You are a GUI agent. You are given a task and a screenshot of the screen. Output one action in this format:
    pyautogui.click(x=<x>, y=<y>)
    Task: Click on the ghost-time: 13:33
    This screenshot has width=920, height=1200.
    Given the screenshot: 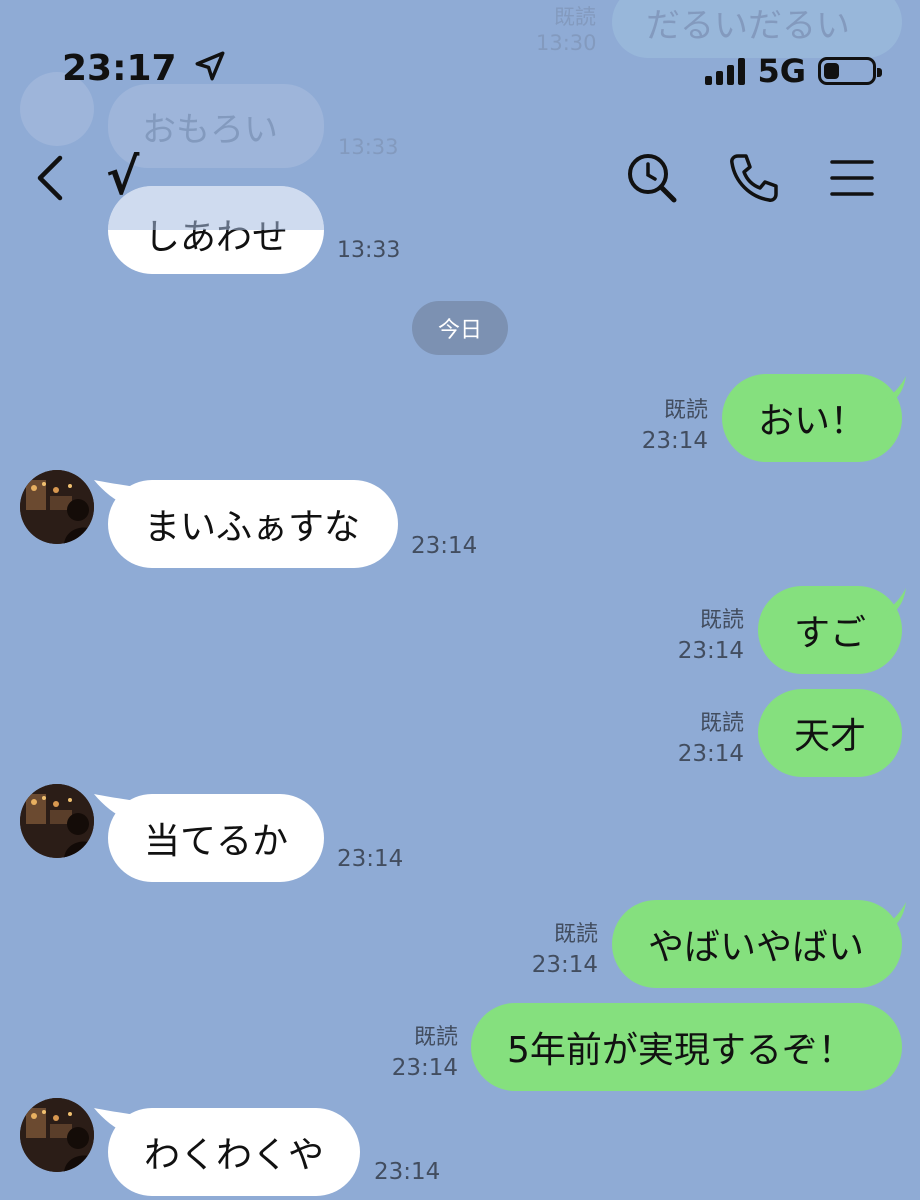 What is the action you would take?
    pyautogui.click(x=368, y=147)
    